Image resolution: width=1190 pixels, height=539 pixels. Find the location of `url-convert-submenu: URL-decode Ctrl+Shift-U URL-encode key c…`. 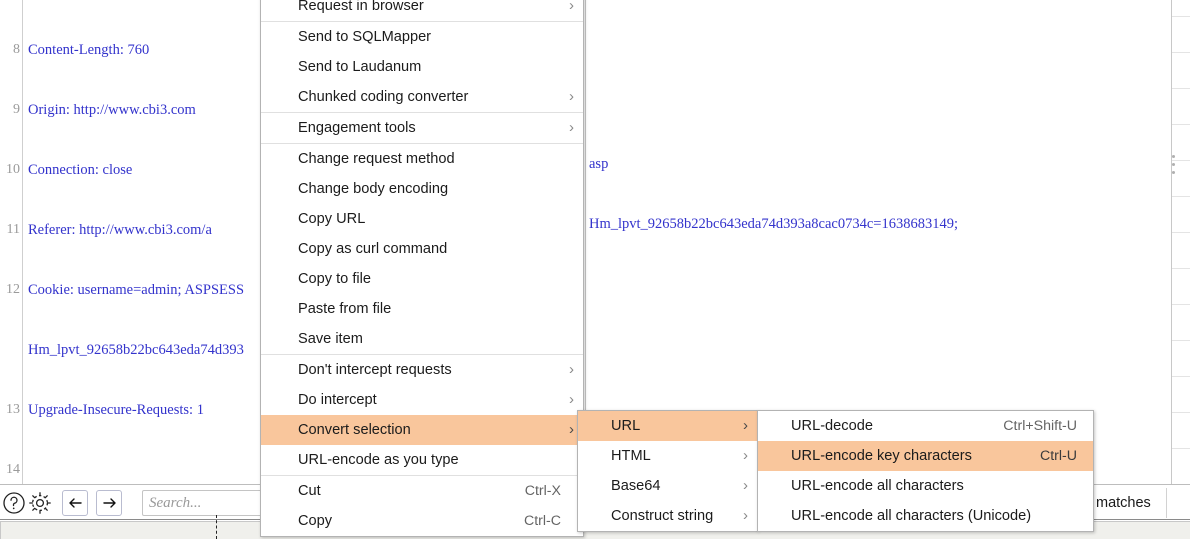

url-convert-submenu: URL-decode Ctrl+Shift-U URL-encode key c… is located at coordinates (925, 471).